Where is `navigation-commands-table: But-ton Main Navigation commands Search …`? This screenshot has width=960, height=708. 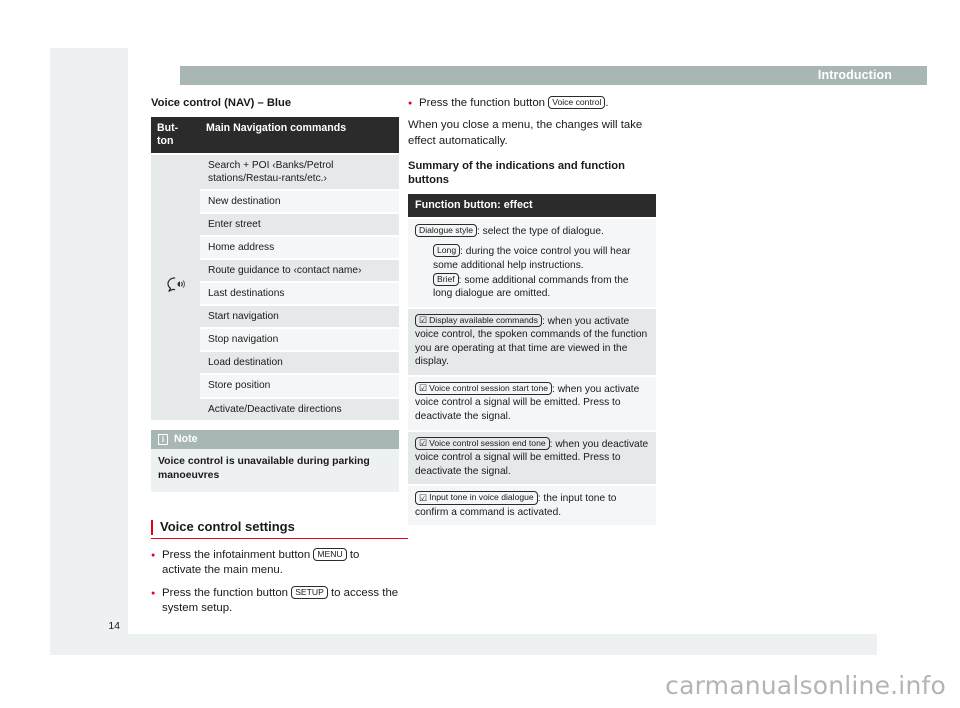
navigation-commands-table: But-ton Main Navigation commands Search … is located at coordinates (275, 268).